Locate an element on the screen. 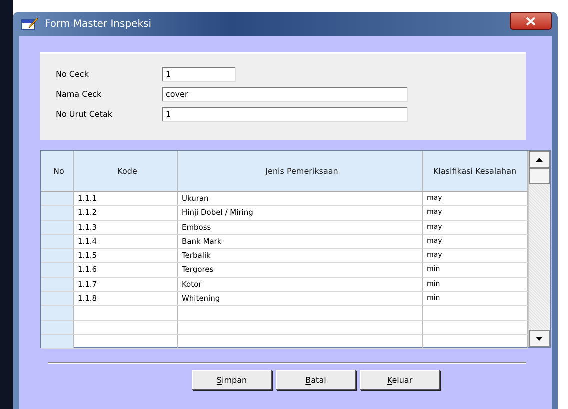 This screenshot has width=568, height=409. up-arrow-icon is located at coordinates (539, 160).